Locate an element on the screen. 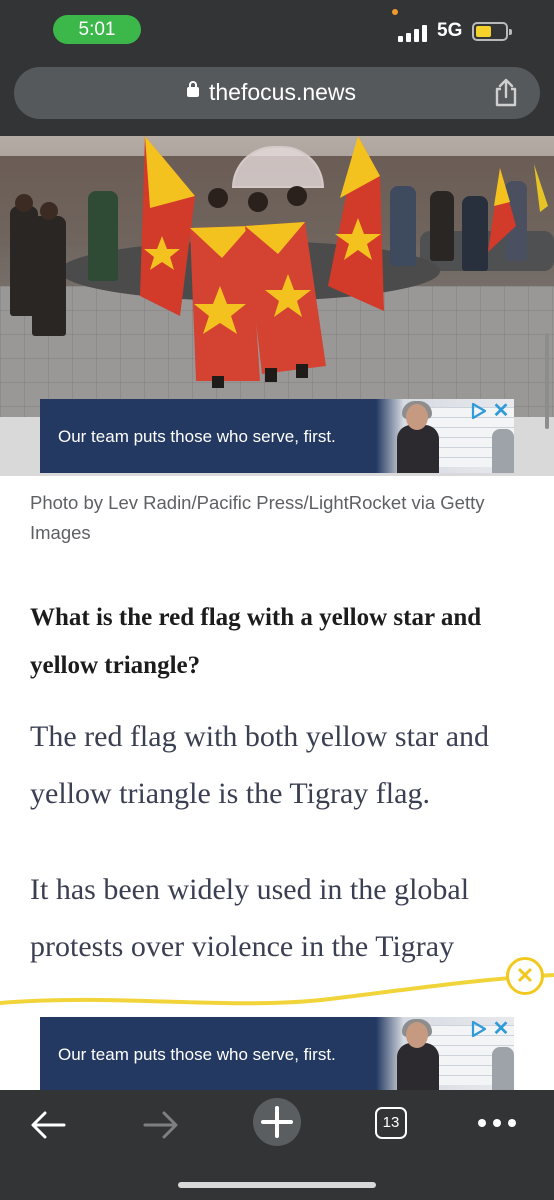 The image size is (554, 1200). back-arrow-icon is located at coordinates (48, 1125).